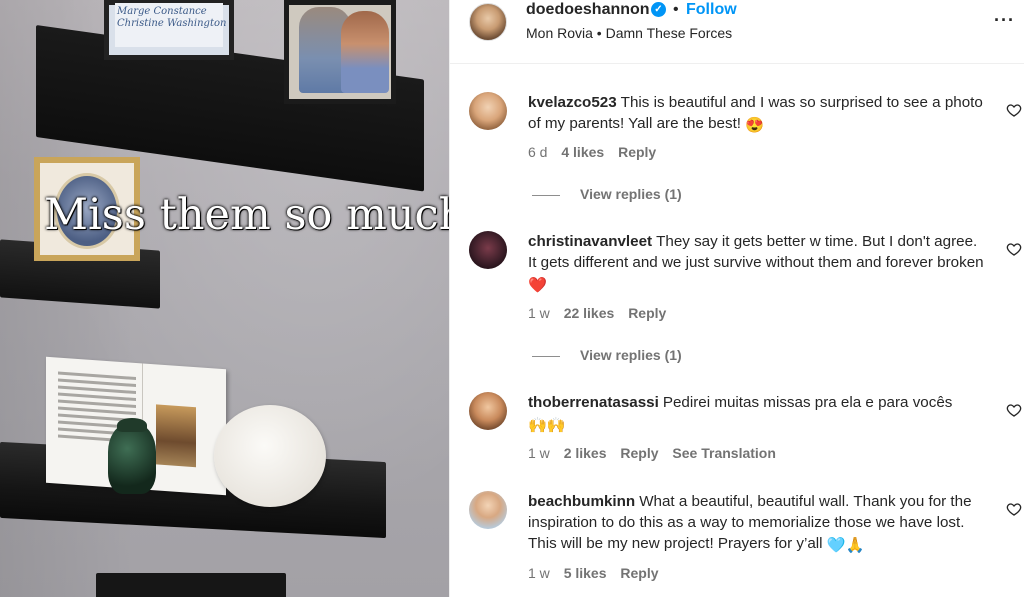 This screenshot has height=597, width=1024. Describe the element at coordinates (172, 23) in the screenshot. I see `plaque-text-2: Christine Washington` at that location.